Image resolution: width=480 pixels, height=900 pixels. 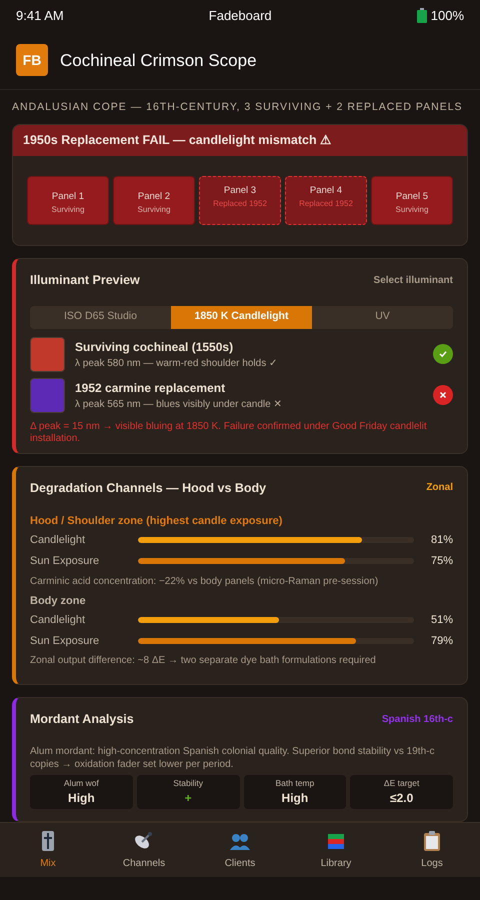 I want to click on battery-icon, so click(x=421, y=16).